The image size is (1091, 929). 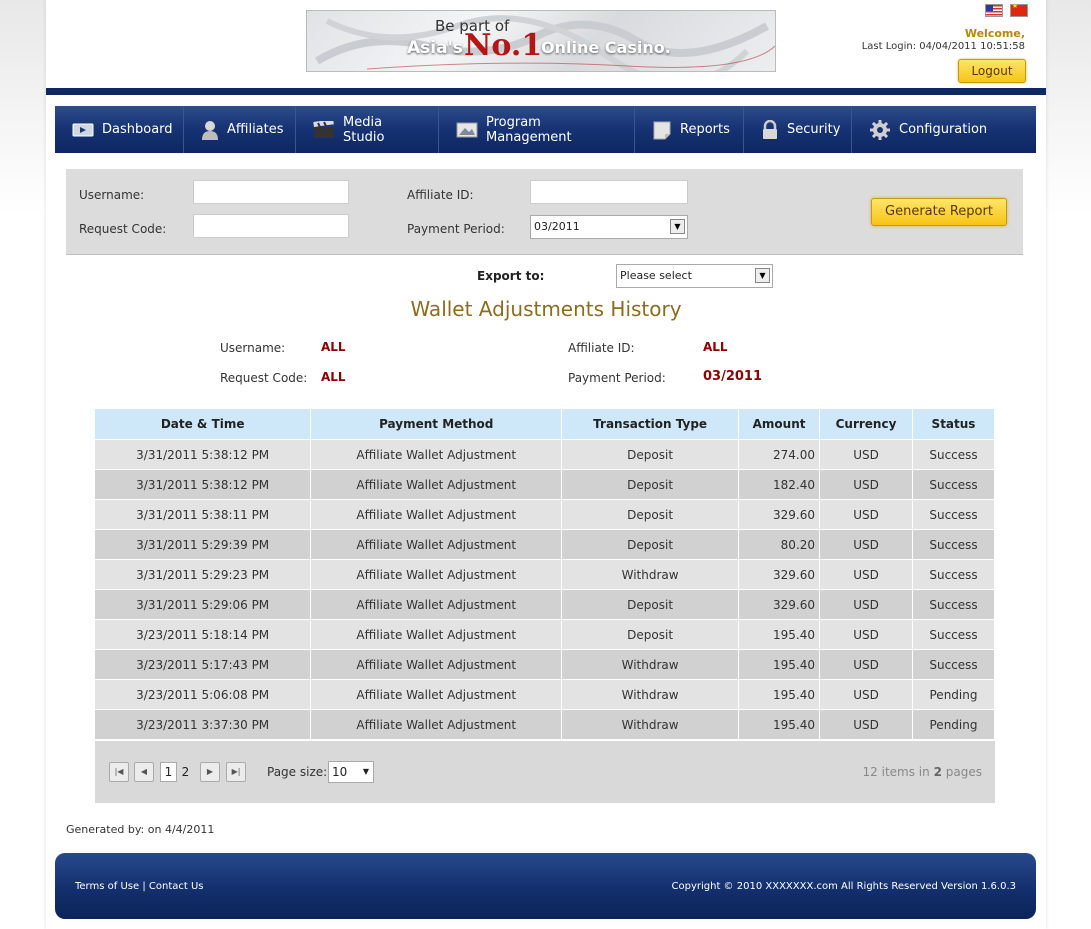 I want to click on nav-reports: Reports, so click(x=689, y=129).